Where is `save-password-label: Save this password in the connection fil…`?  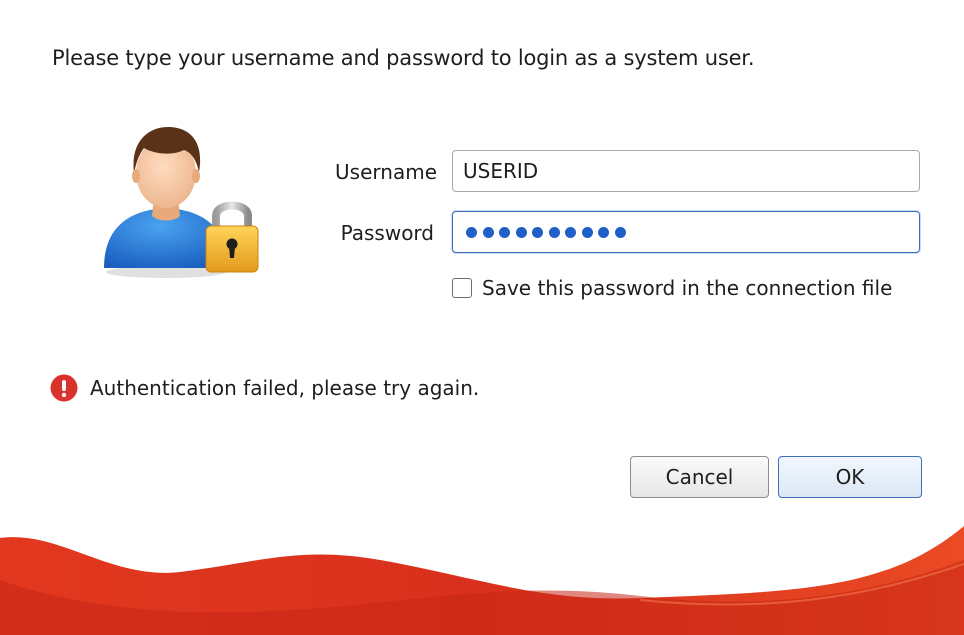
save-password-label: Save this password in the connection fil… is located at coordinates (687, 288).